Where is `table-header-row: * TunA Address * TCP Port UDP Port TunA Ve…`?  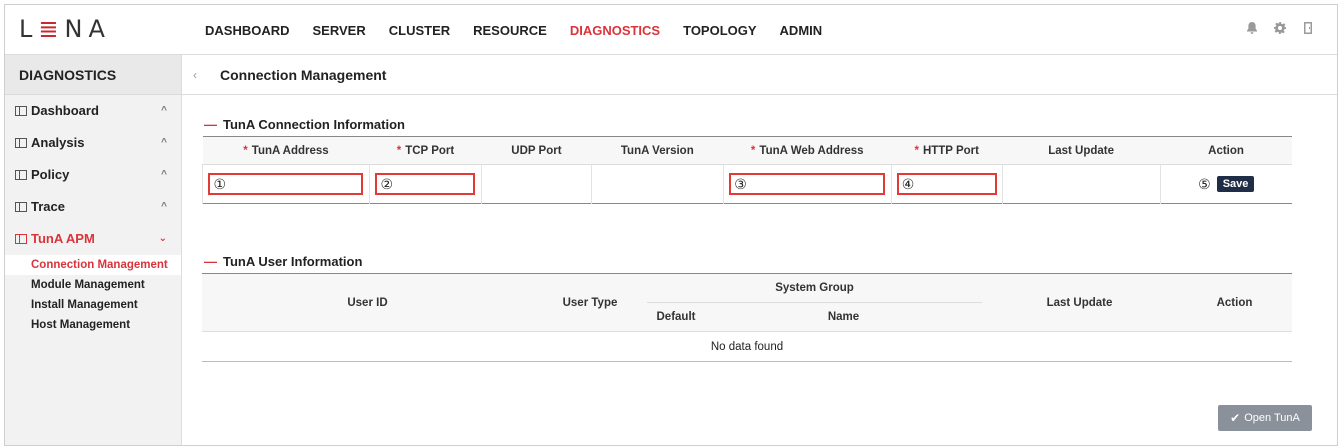
table-header-row: * TunA Address * TCP Port UDP Port TunA Ve… is located at coordinates (747, 150).